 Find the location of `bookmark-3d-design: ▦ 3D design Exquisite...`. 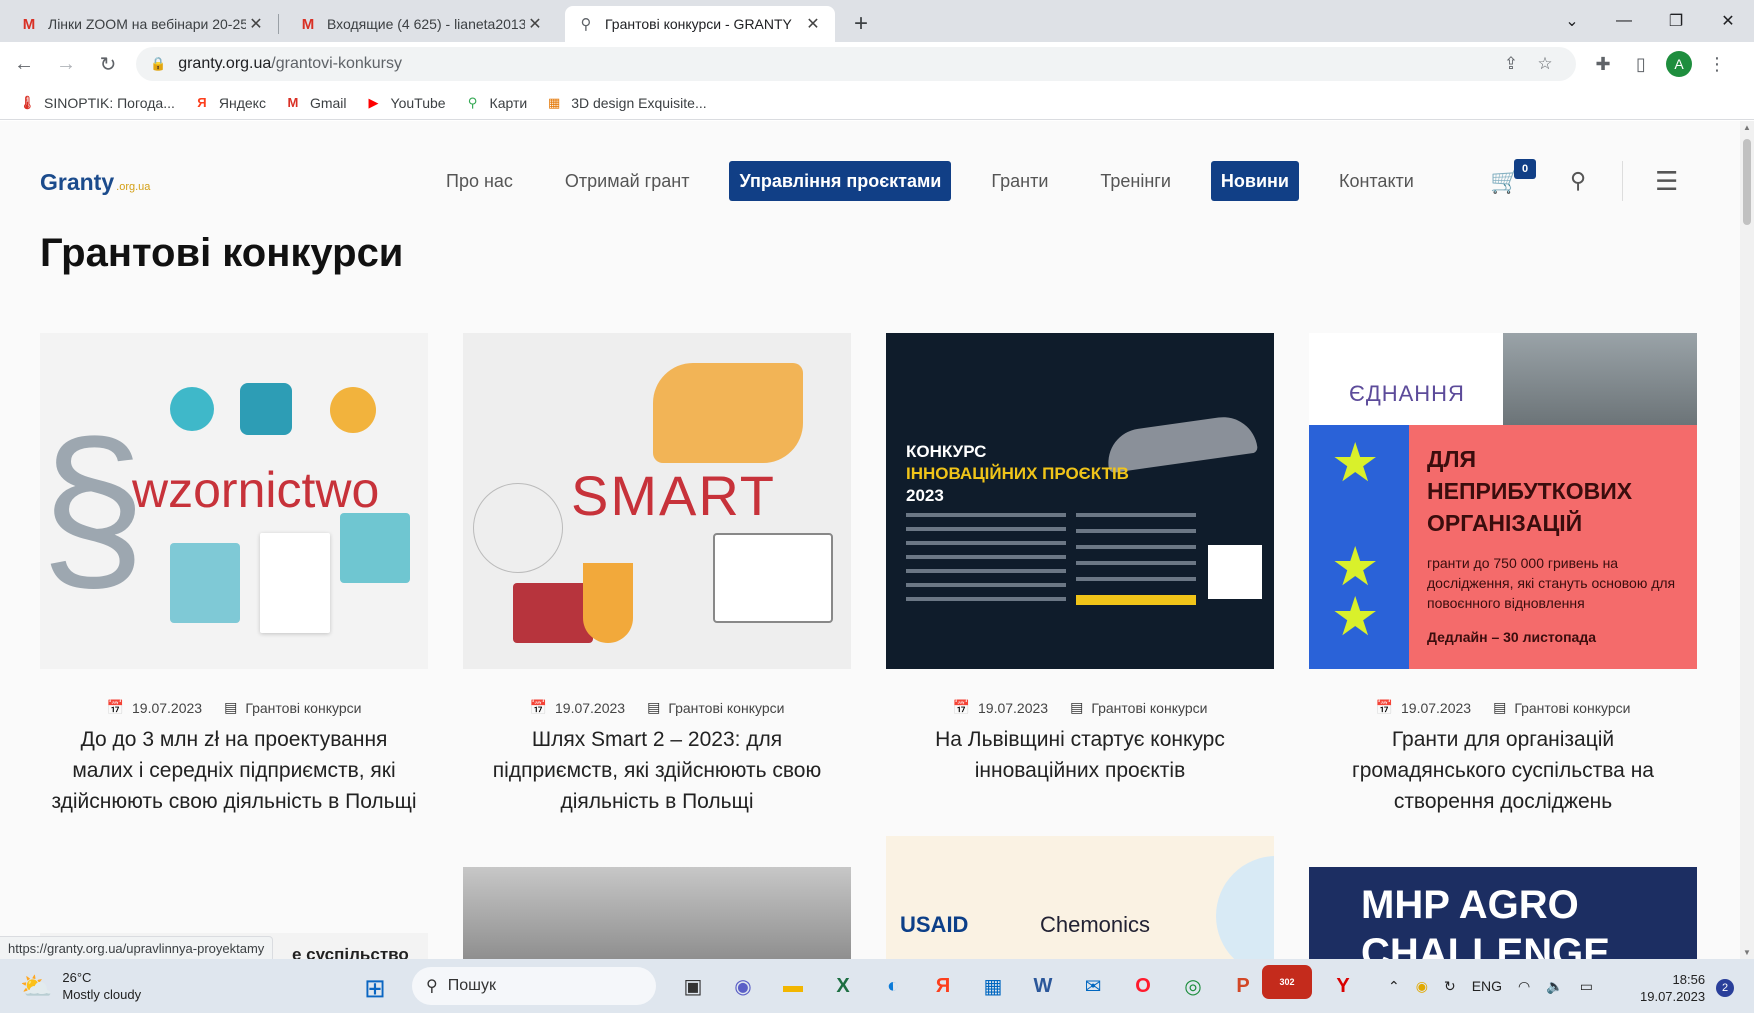

bookmark-3d-design: ▦ 3D design Exquisite... is located at coordinates (626, 103).